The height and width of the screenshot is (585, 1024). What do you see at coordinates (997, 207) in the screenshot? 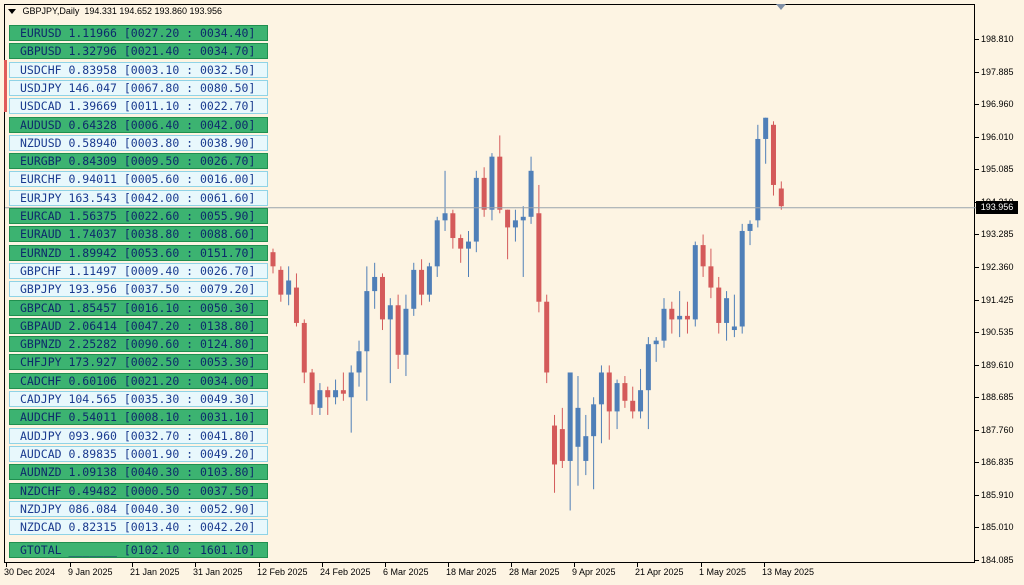
I see `current-price-label: 193.956` at bounding box center [997, 207].